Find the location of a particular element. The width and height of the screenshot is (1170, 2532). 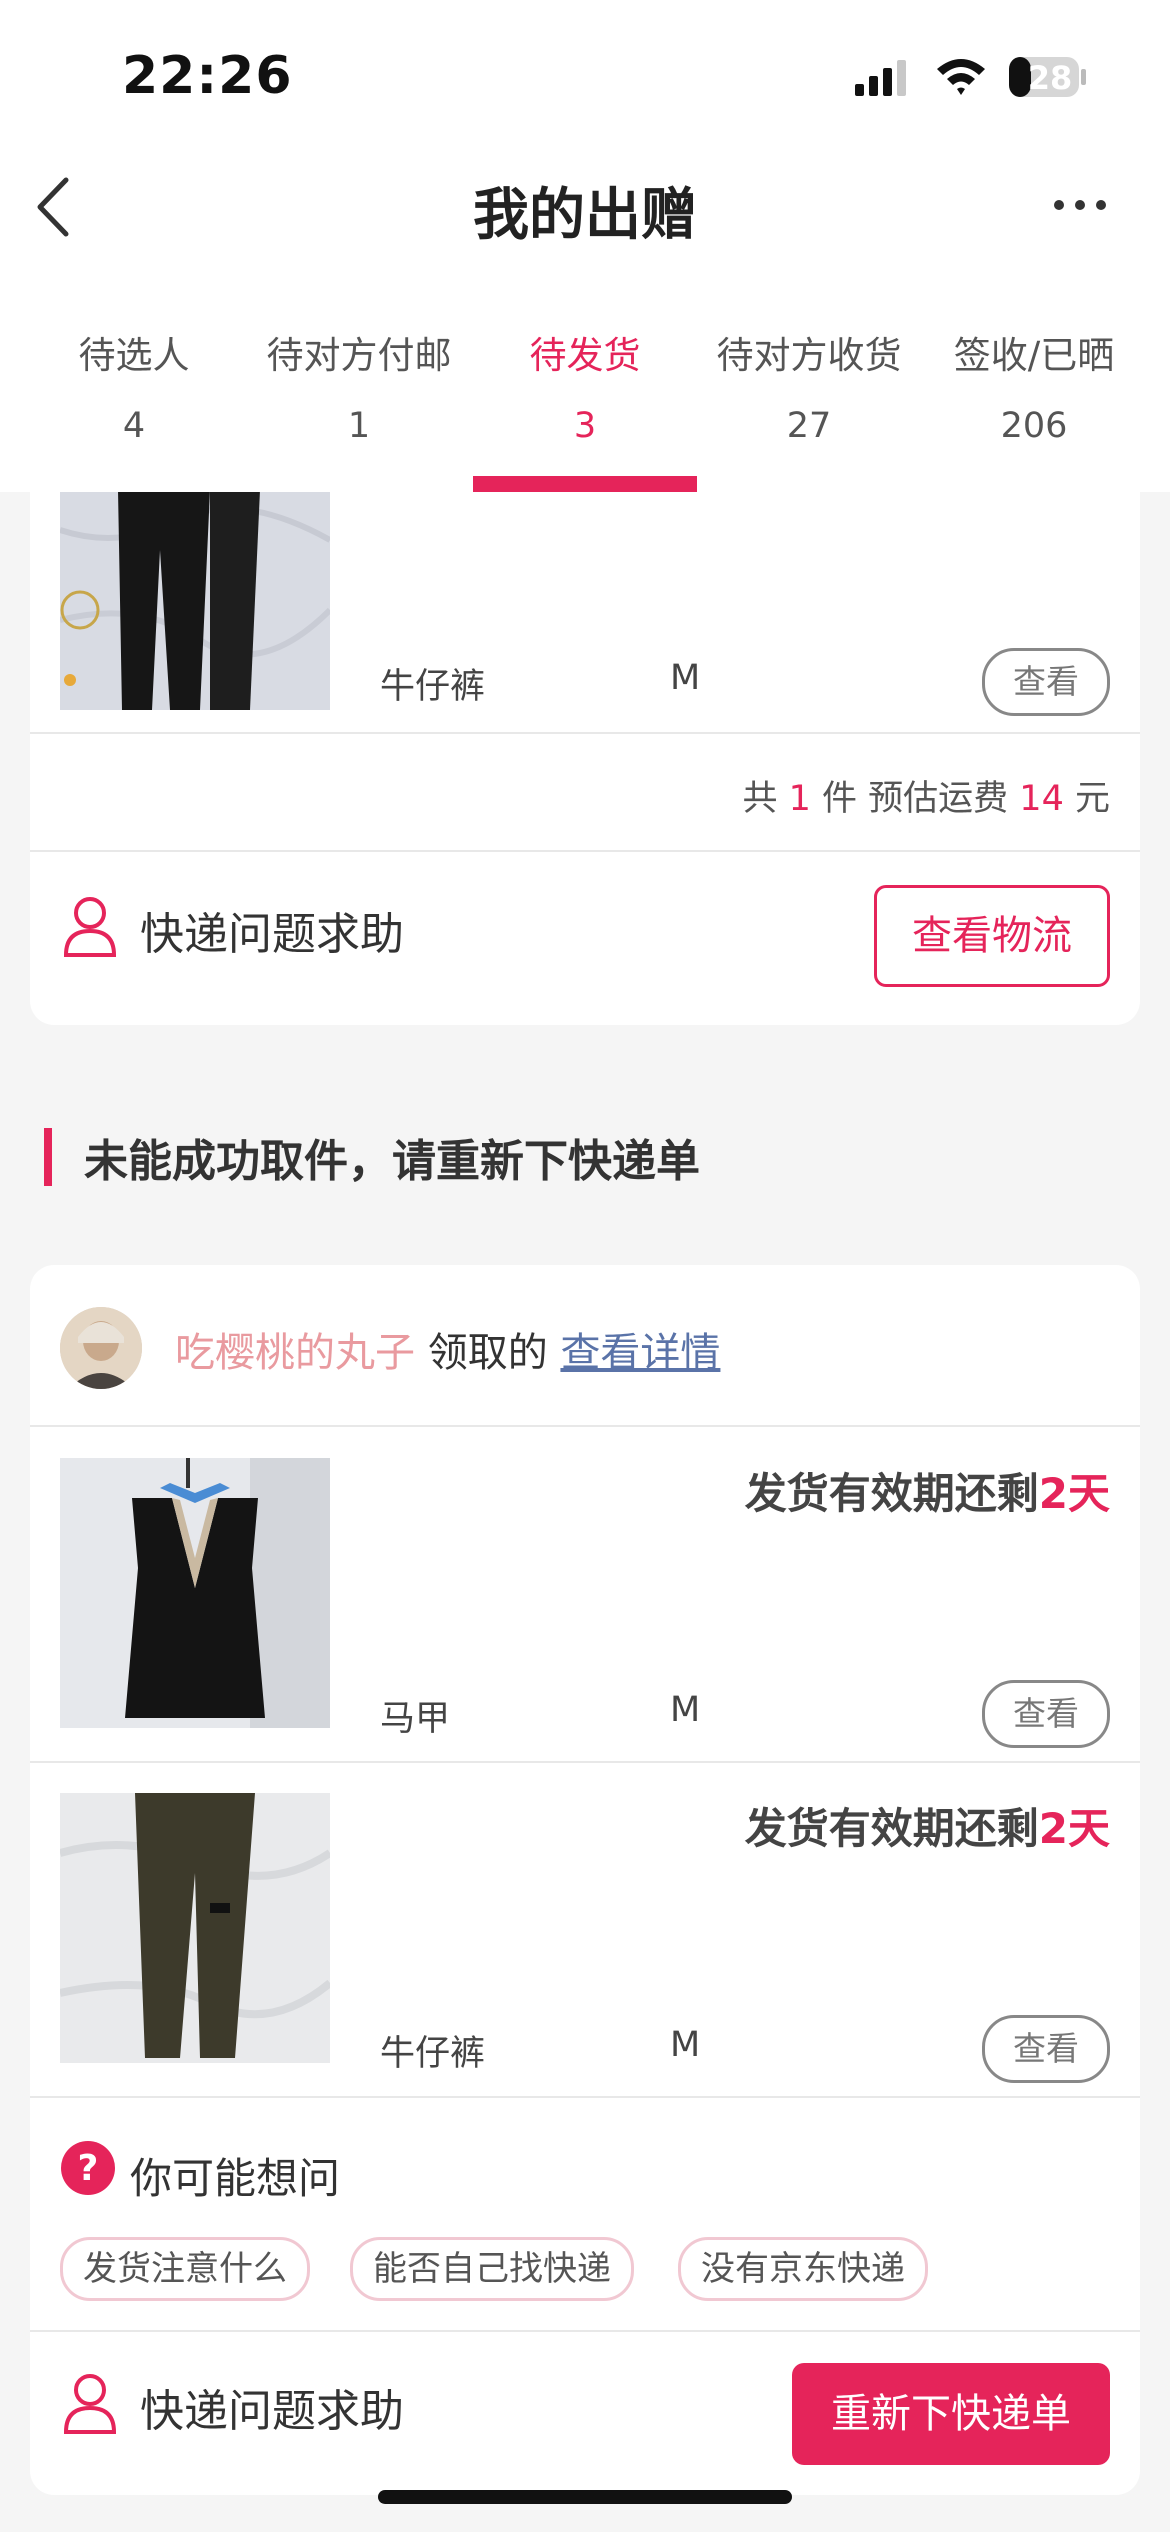

tab-pending-shipment: 待发货 3 is located at coordinates (585, 385).